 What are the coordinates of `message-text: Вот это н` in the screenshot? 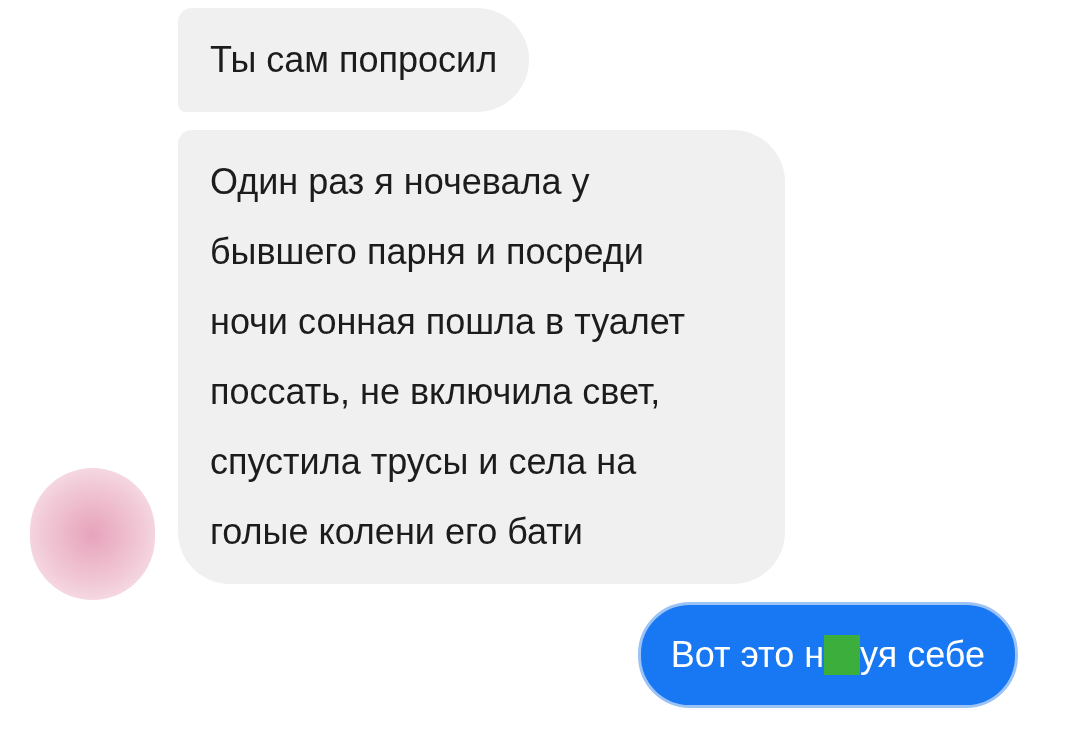 It's located at (747, 655).